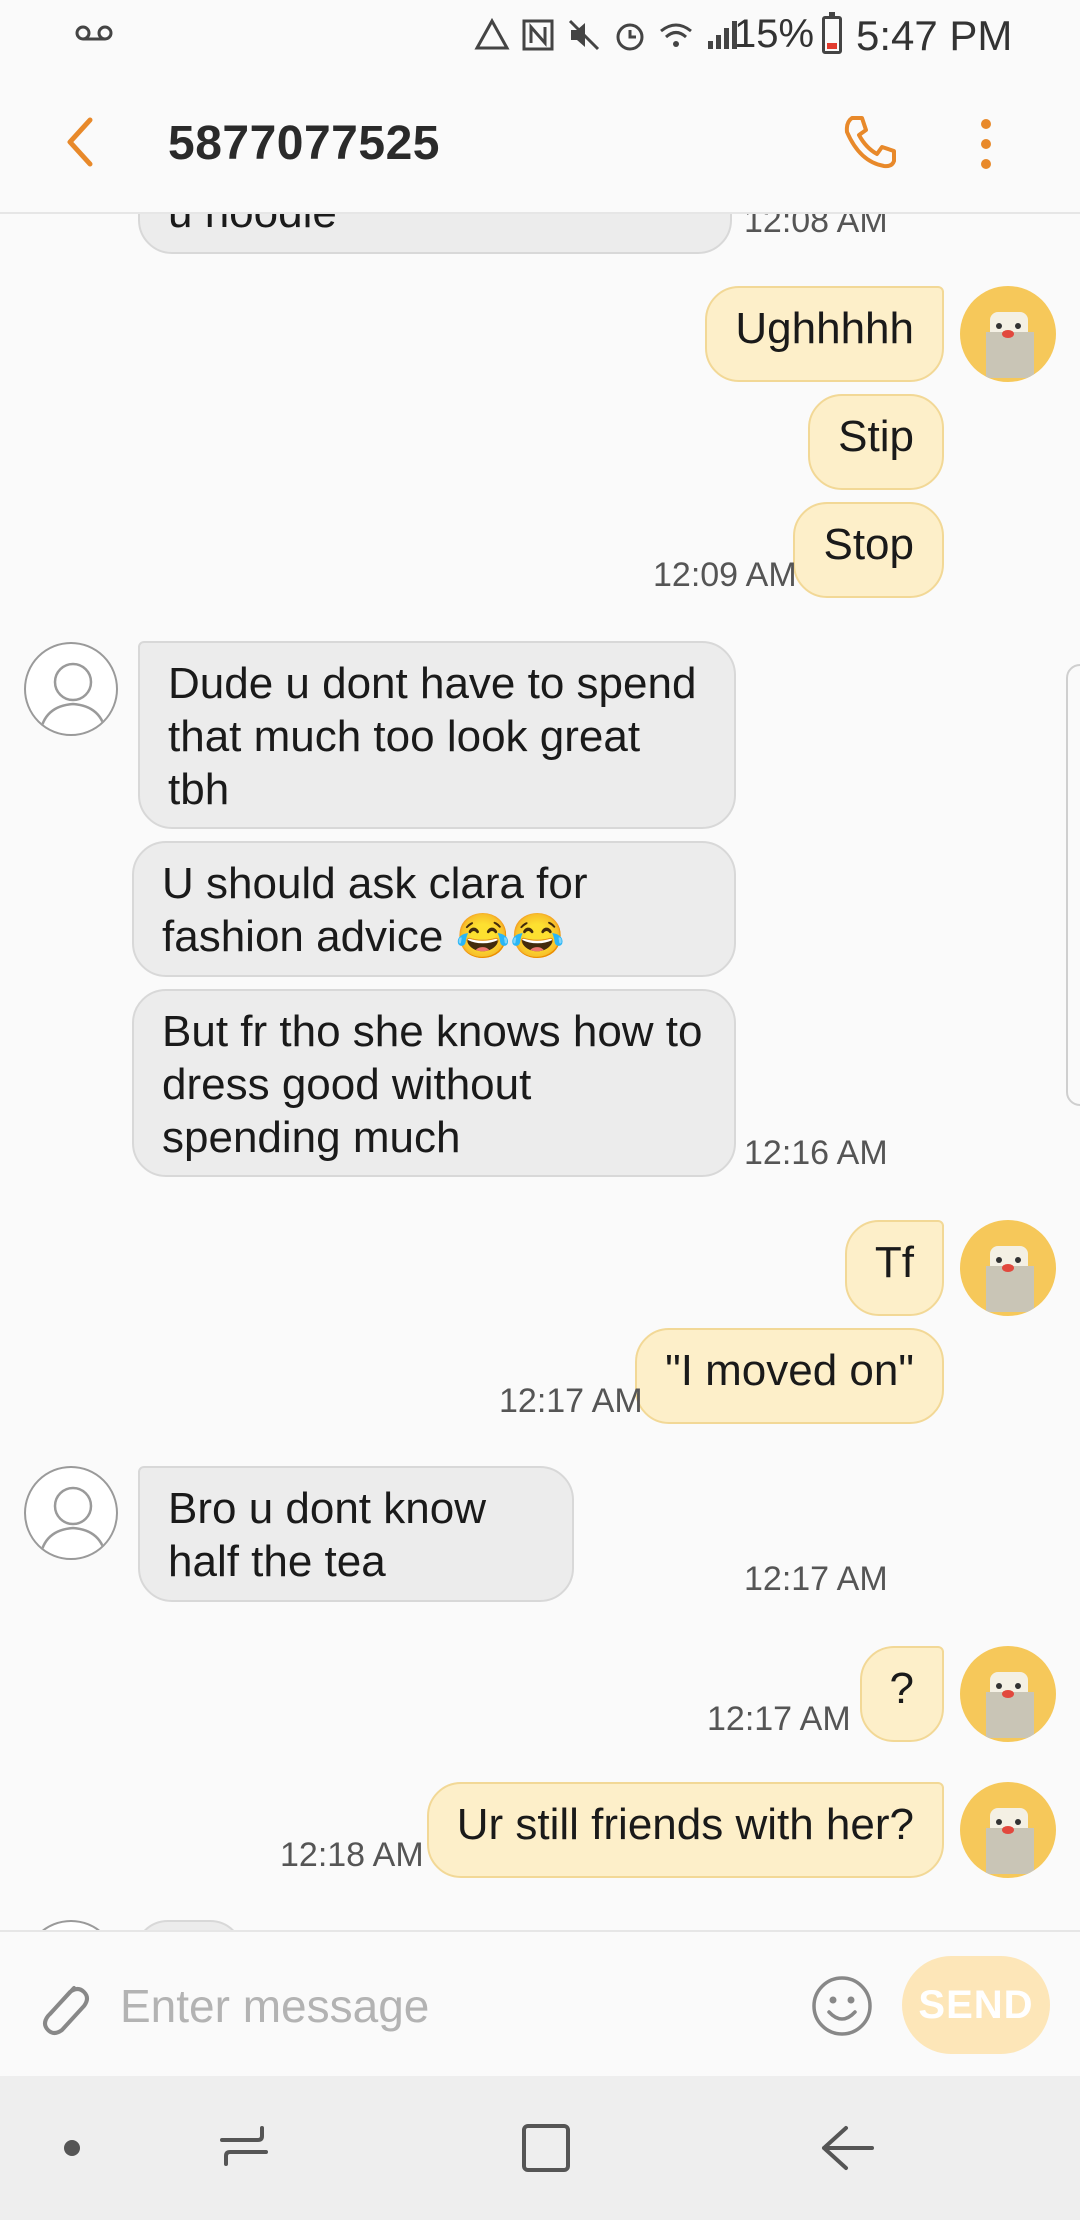 The height and width of the screenshot is (2220, 1080). I want to click on message-text: u noodle, so click(252, 225).